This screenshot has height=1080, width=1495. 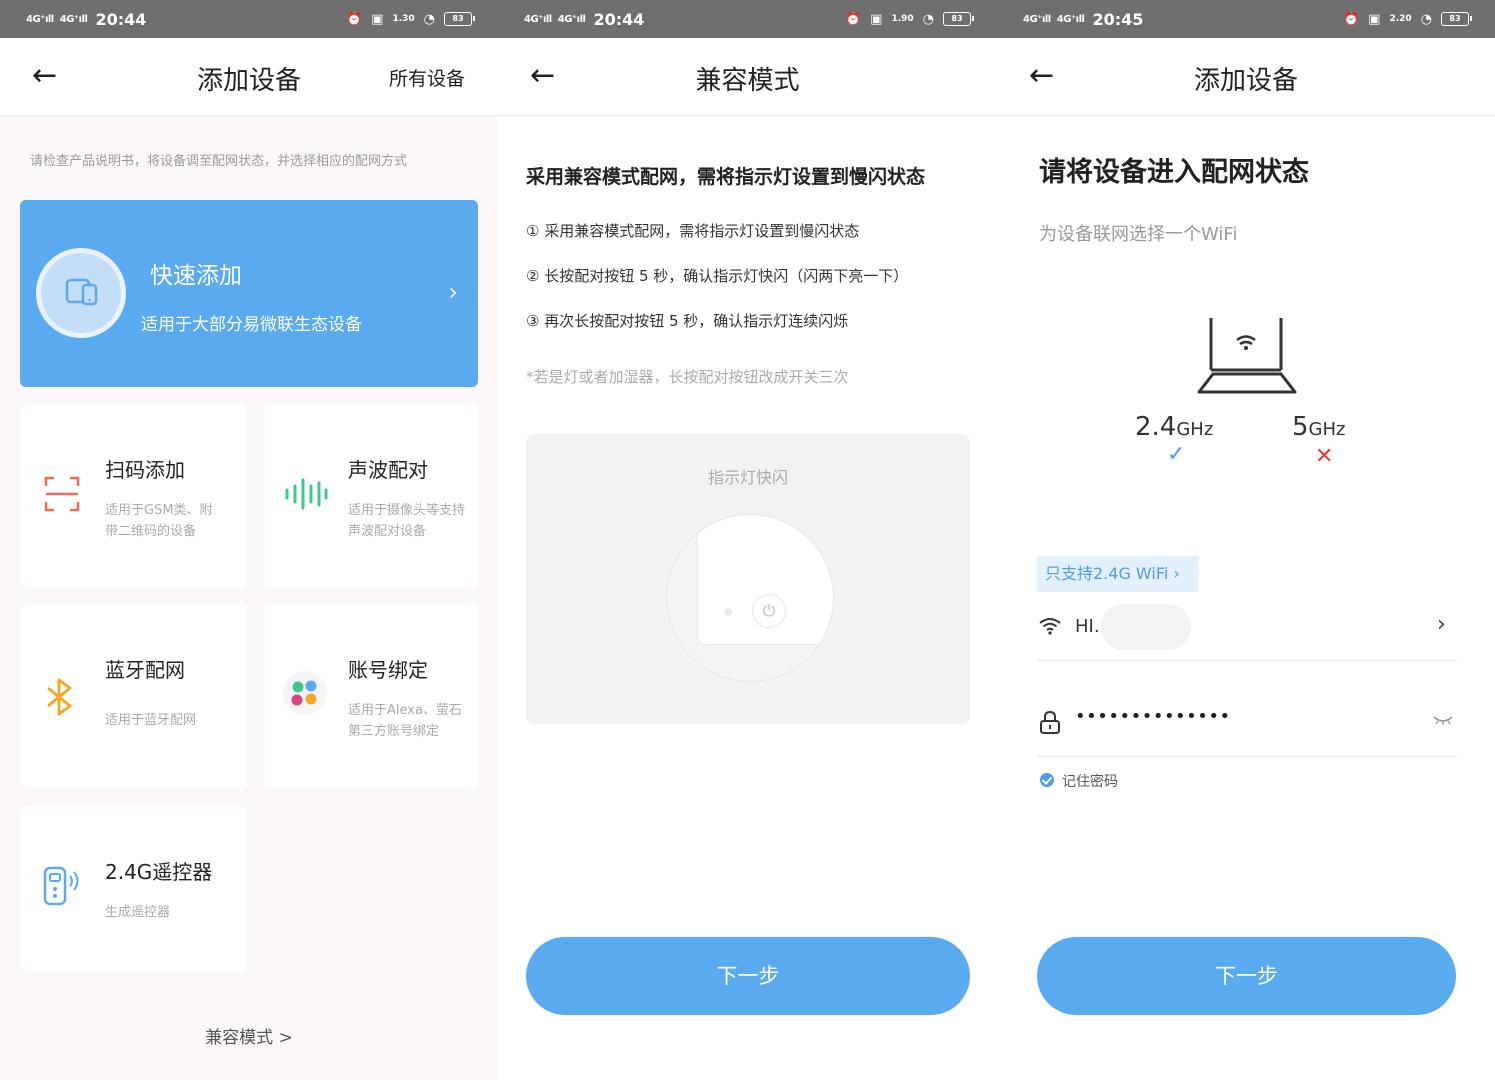 What do you see at coordinates (249, 19) in the screenshot?
I see `status-bar: 4G⁺ıll 4G⁺ıll 20:44 ⏰ ▣ 1.30 ◔ 83` at bounding box center [249, 19].